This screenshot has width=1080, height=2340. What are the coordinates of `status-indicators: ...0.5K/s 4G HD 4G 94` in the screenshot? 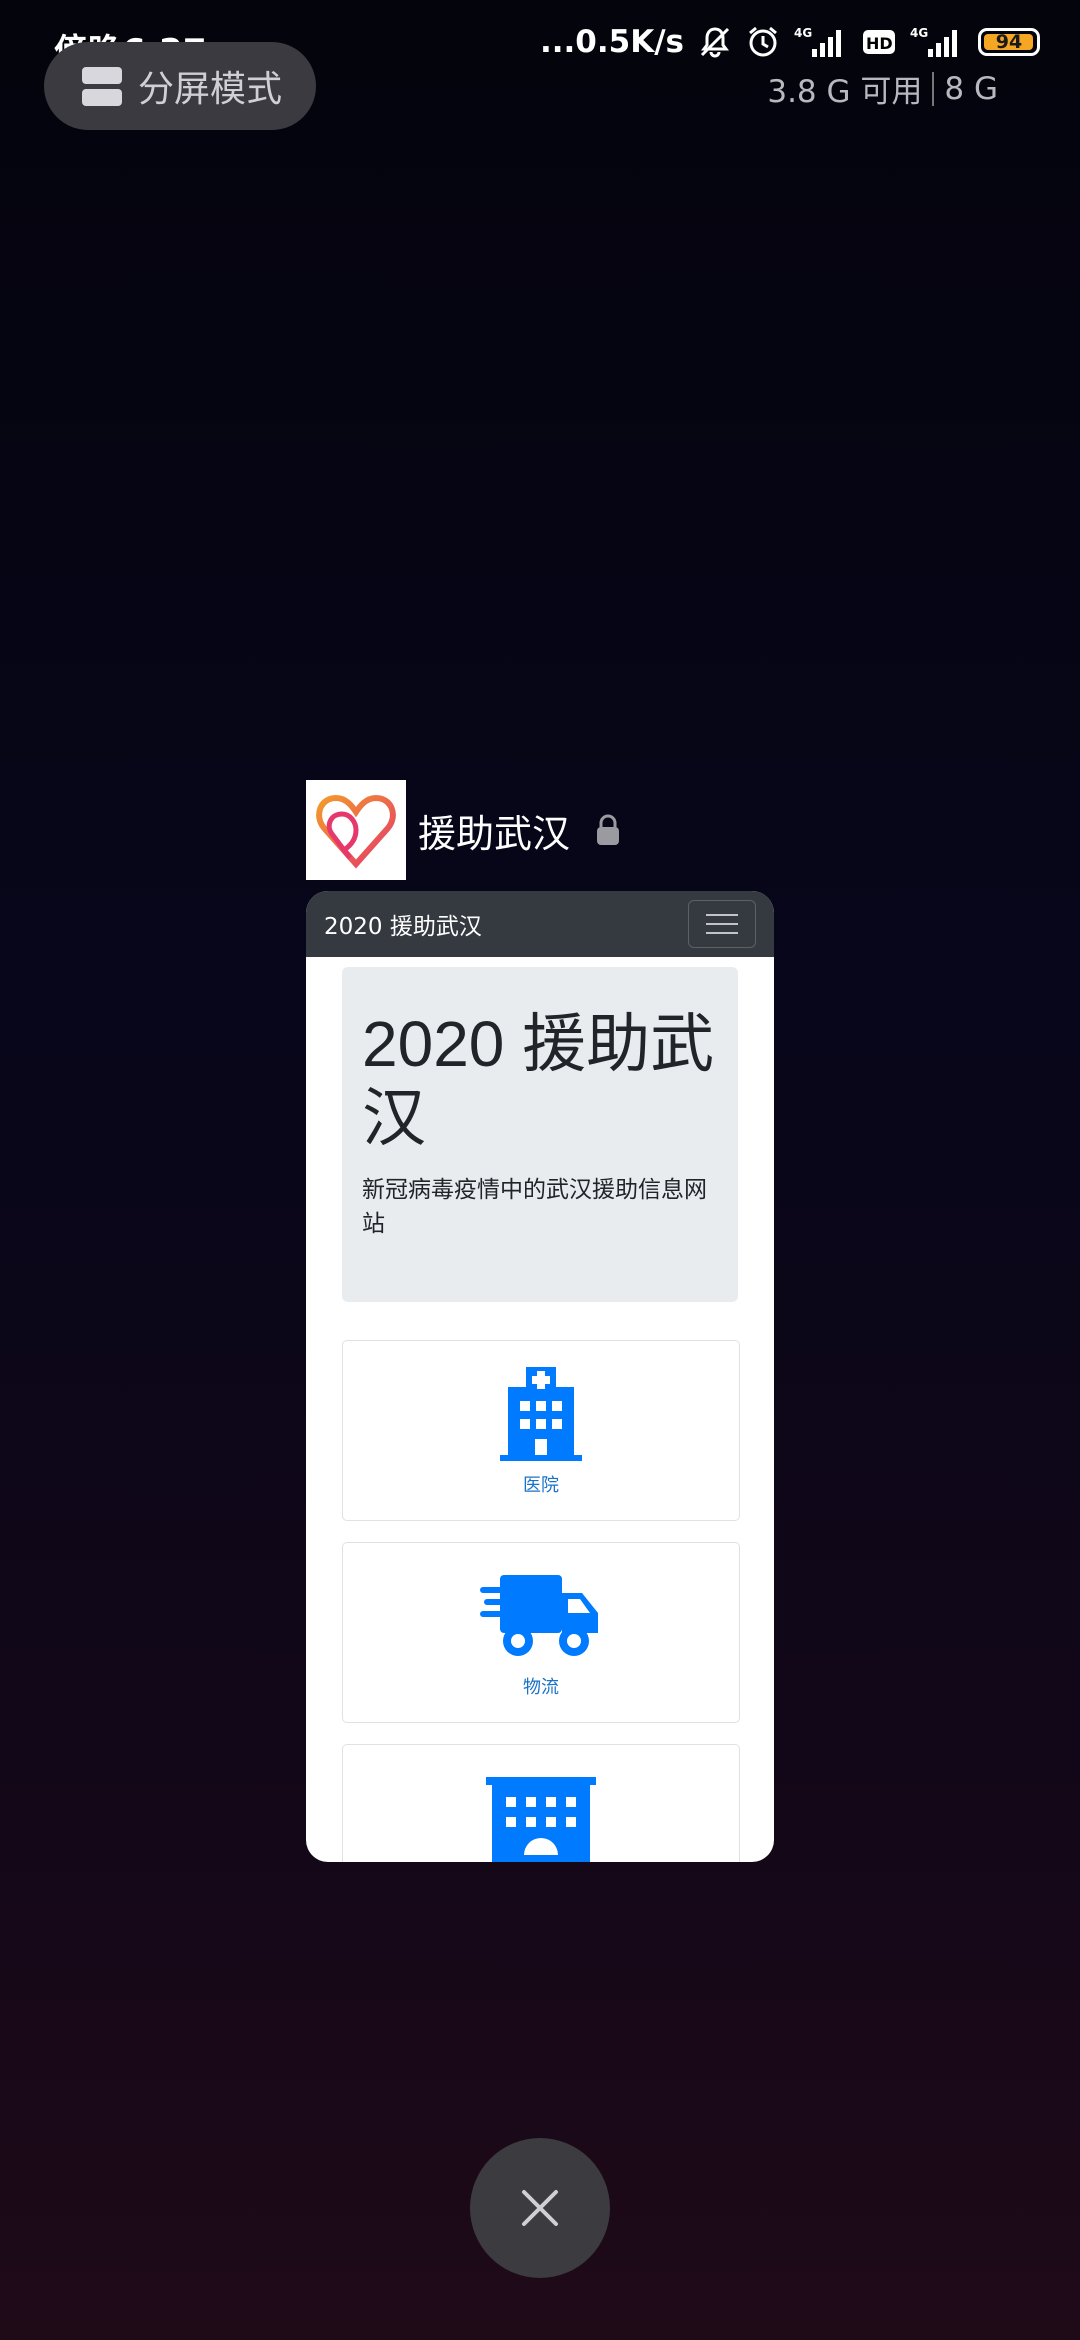 It's located at (790, 42).